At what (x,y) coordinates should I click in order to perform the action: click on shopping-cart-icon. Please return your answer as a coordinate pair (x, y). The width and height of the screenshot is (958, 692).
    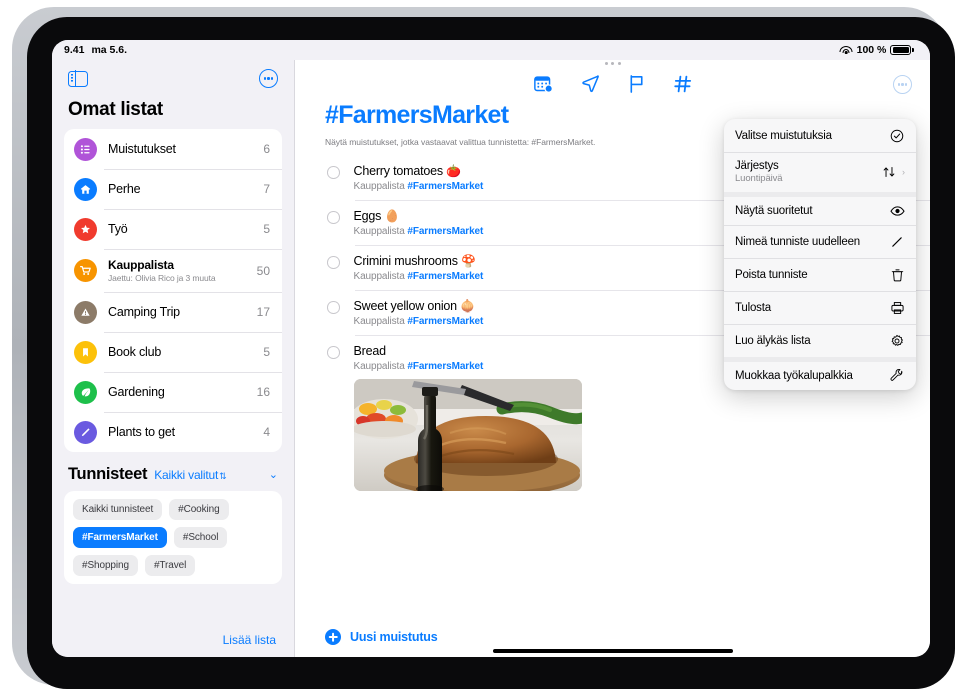
    Looking at the image, I should click on (85, 270).